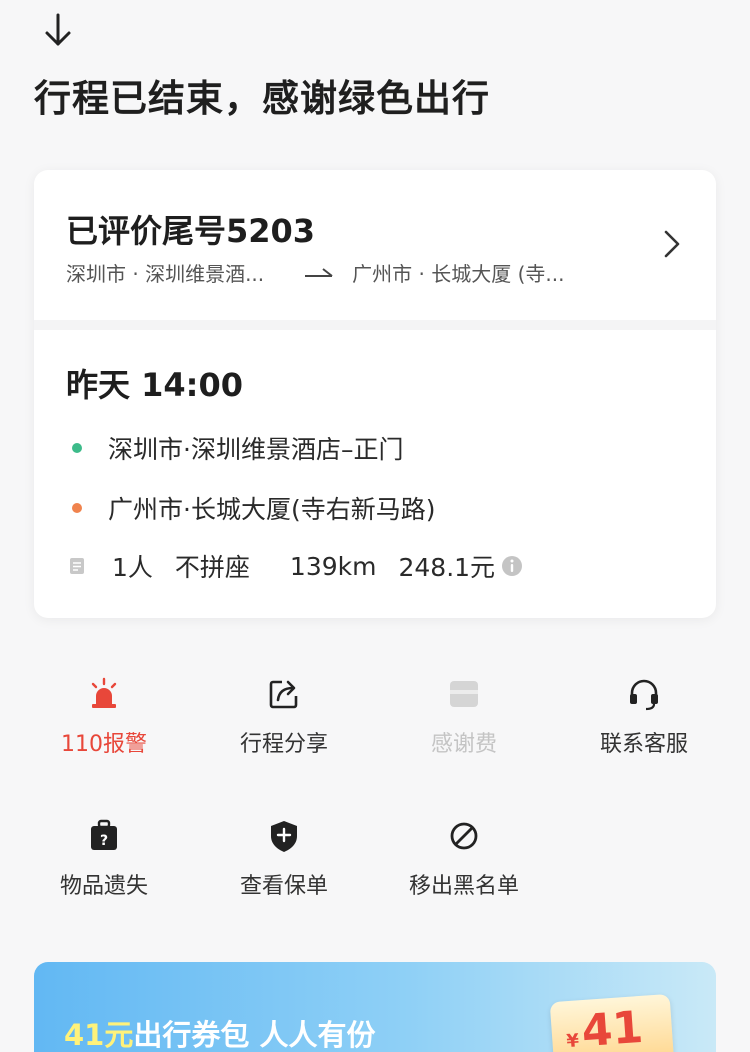 The image size is (750, 1052). I want to click on start-dot-icon, so click(77, 448).